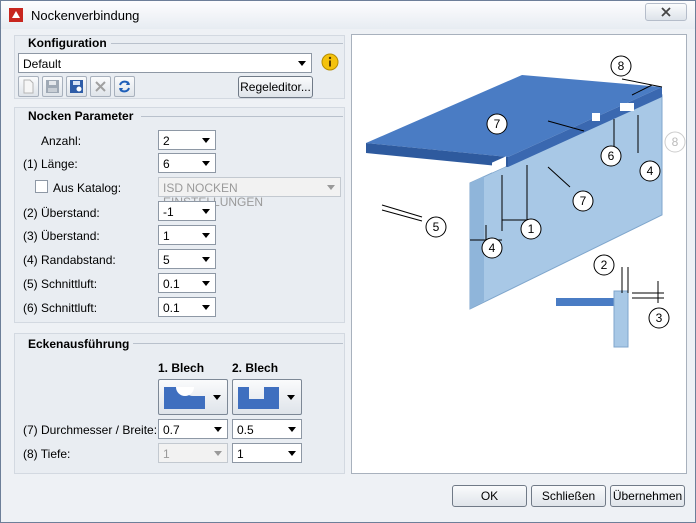 The image size is (696, 523). I want to click on callout-5: 5, so click(436, 227).